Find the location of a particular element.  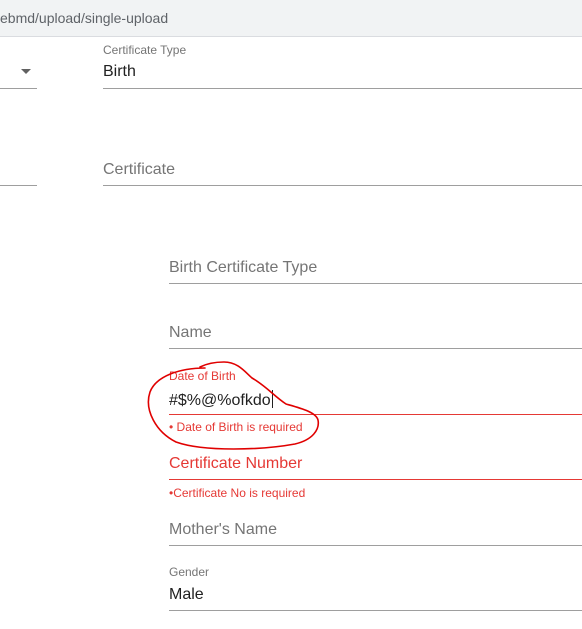

certificate-type-select: Certificate Type Birth is located at coordinates (342, 66).